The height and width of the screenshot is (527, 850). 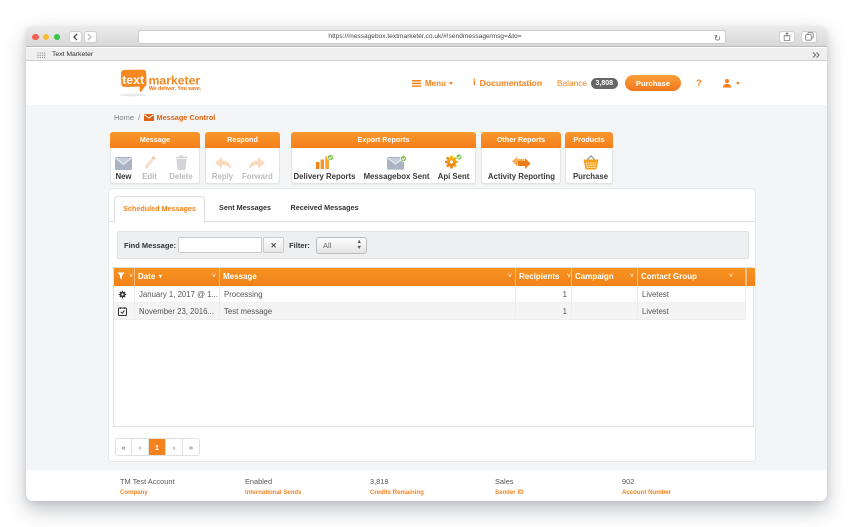 I want to click on svg-text: text, so click(x=133, y=80).